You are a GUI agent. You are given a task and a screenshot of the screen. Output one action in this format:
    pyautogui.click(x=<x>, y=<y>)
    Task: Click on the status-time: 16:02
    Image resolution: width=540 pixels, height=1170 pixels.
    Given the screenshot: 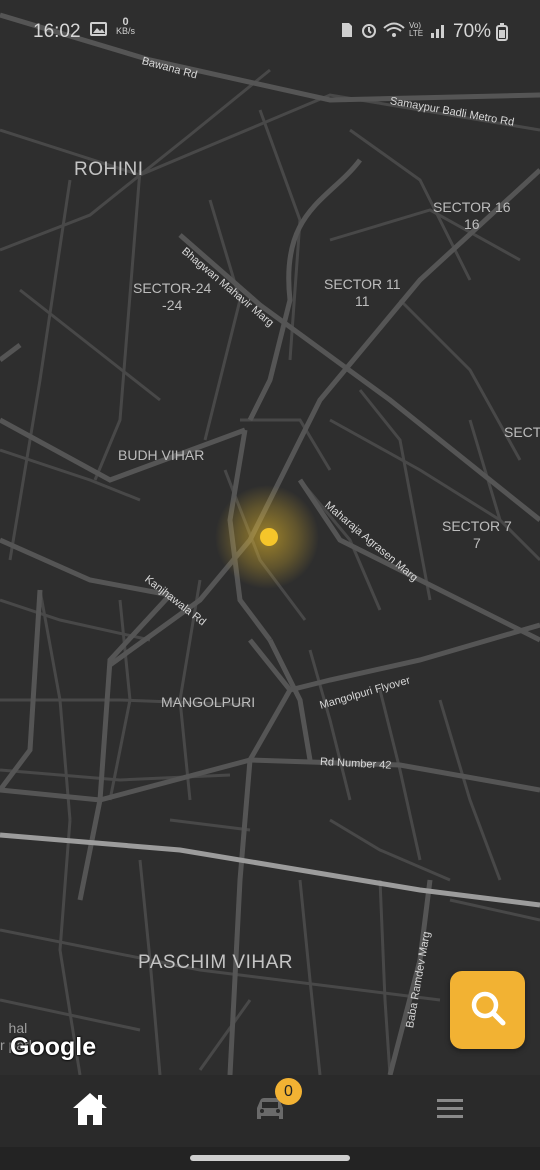 What is the action you would take?
    pyautogui.click(x=57, y=31)
    